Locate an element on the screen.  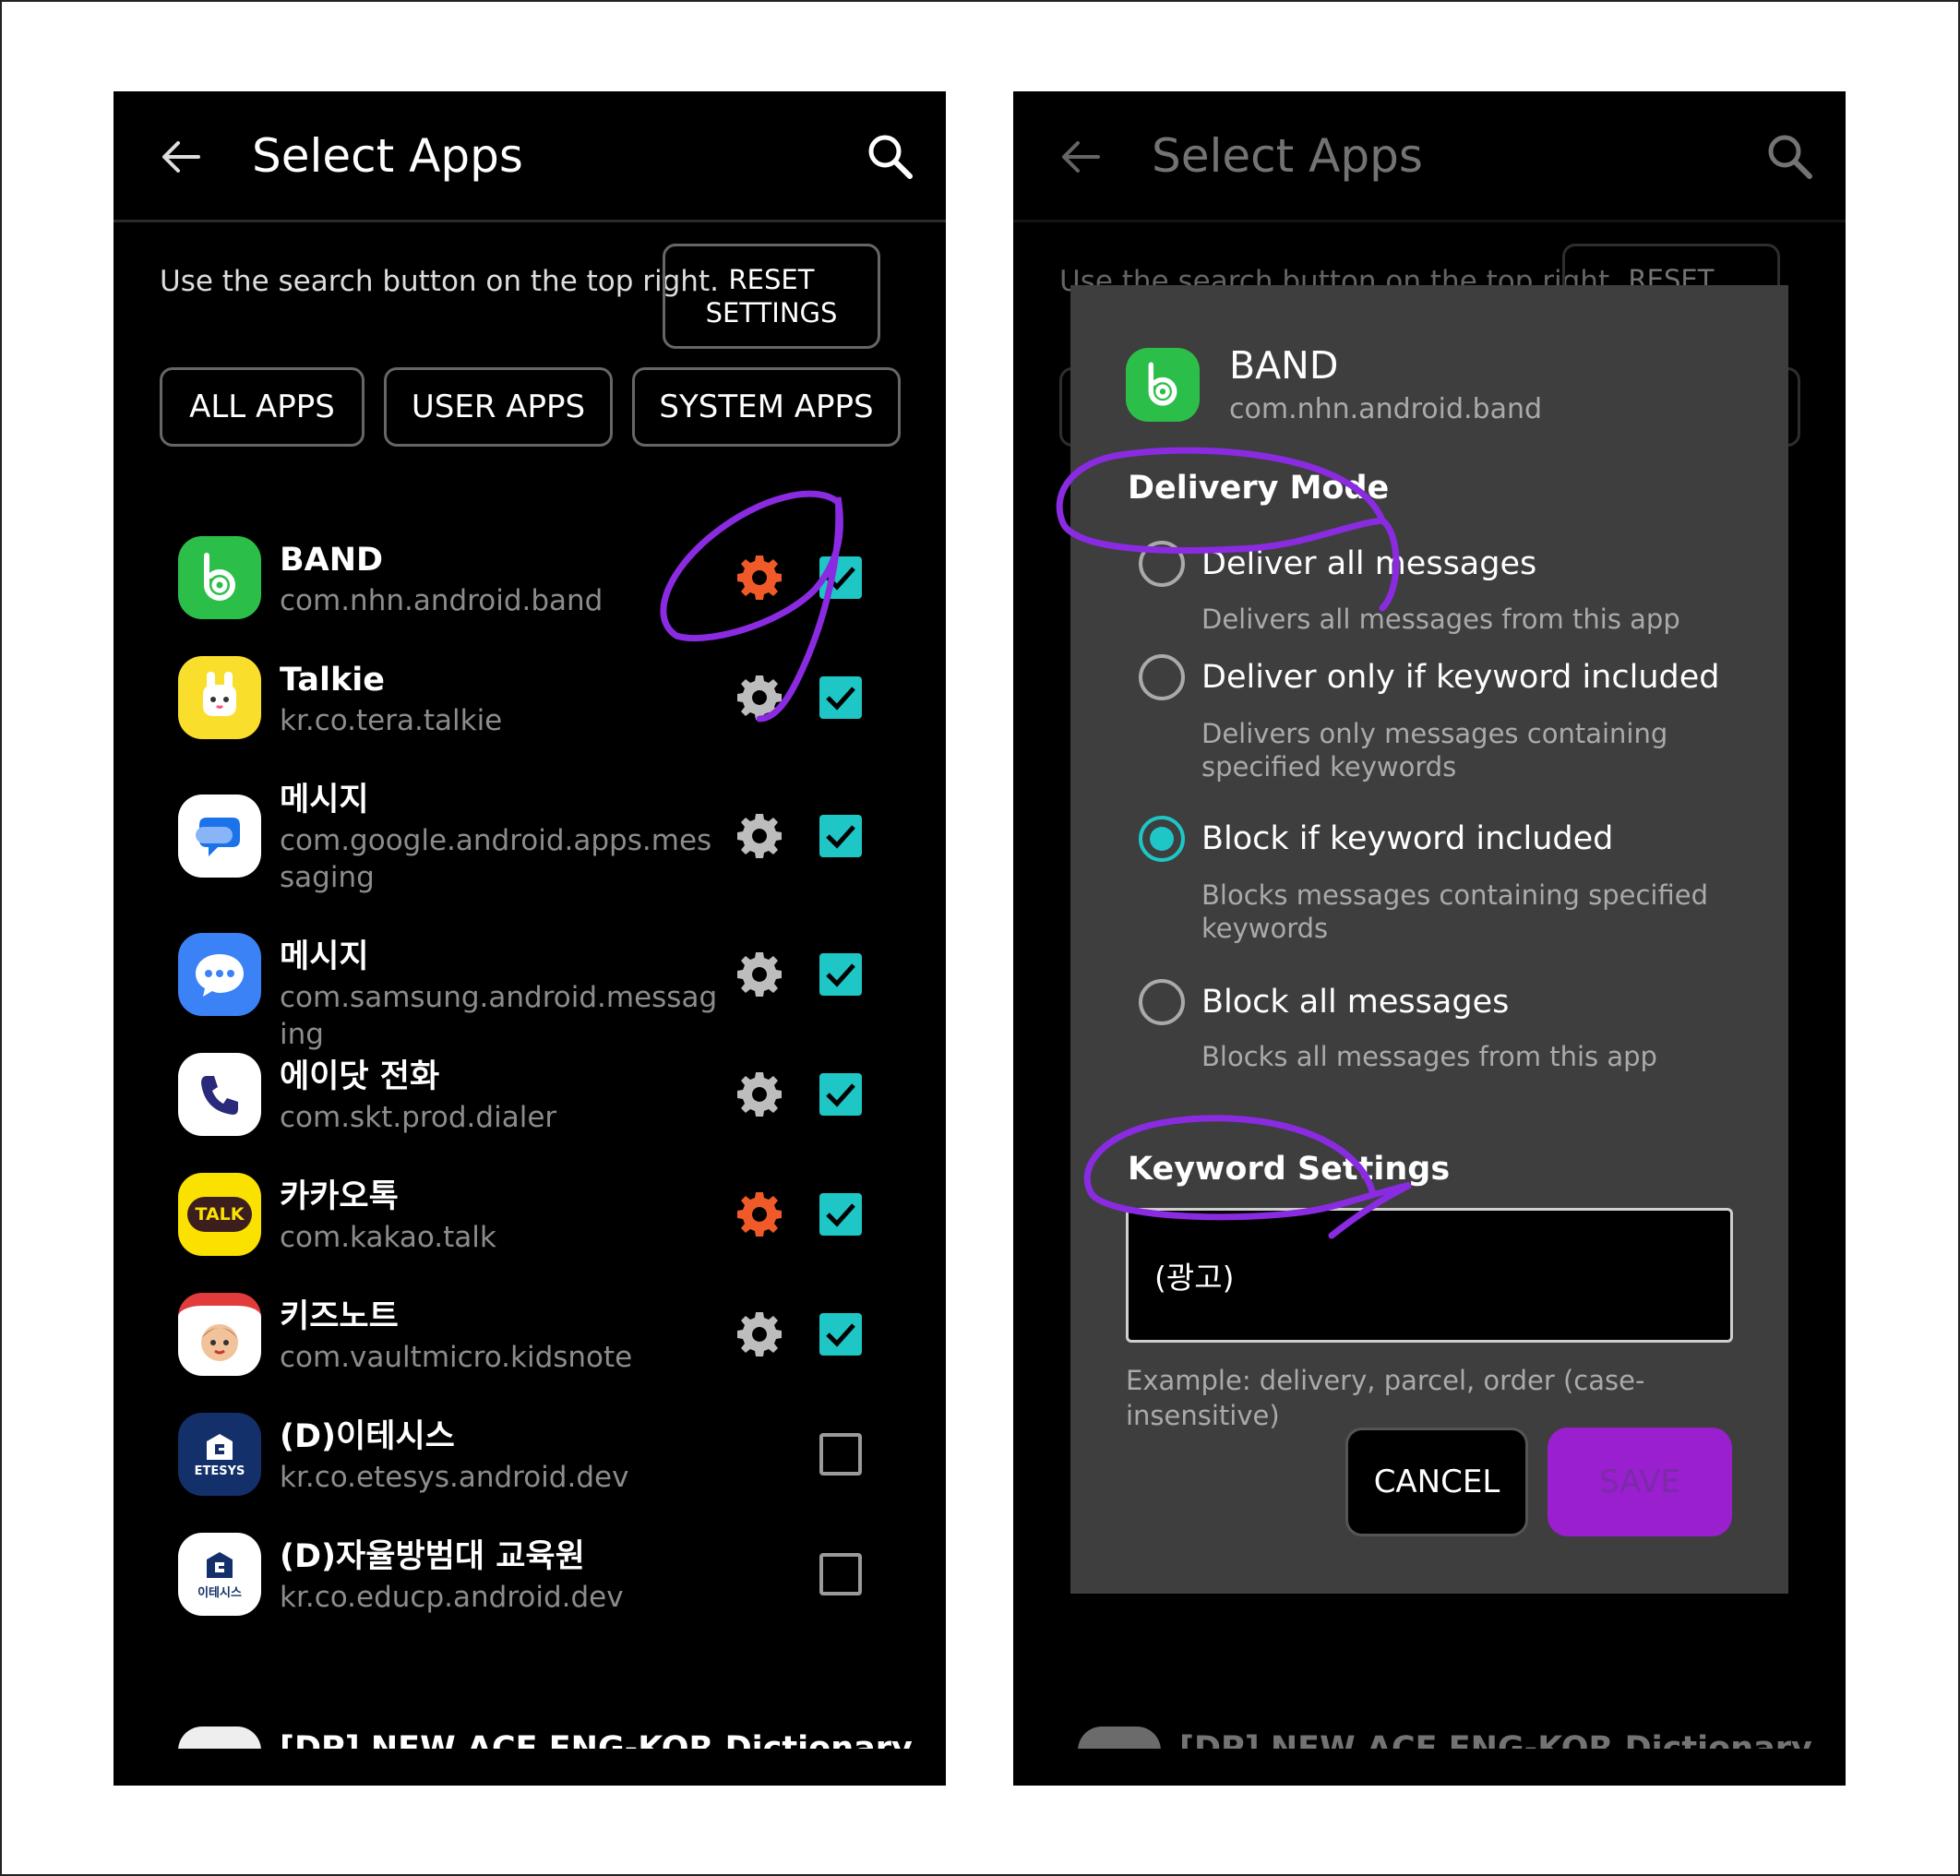
list-item: 에이닷 전화 com.skt.prod.dialer is located at coordinates (530, 1093).